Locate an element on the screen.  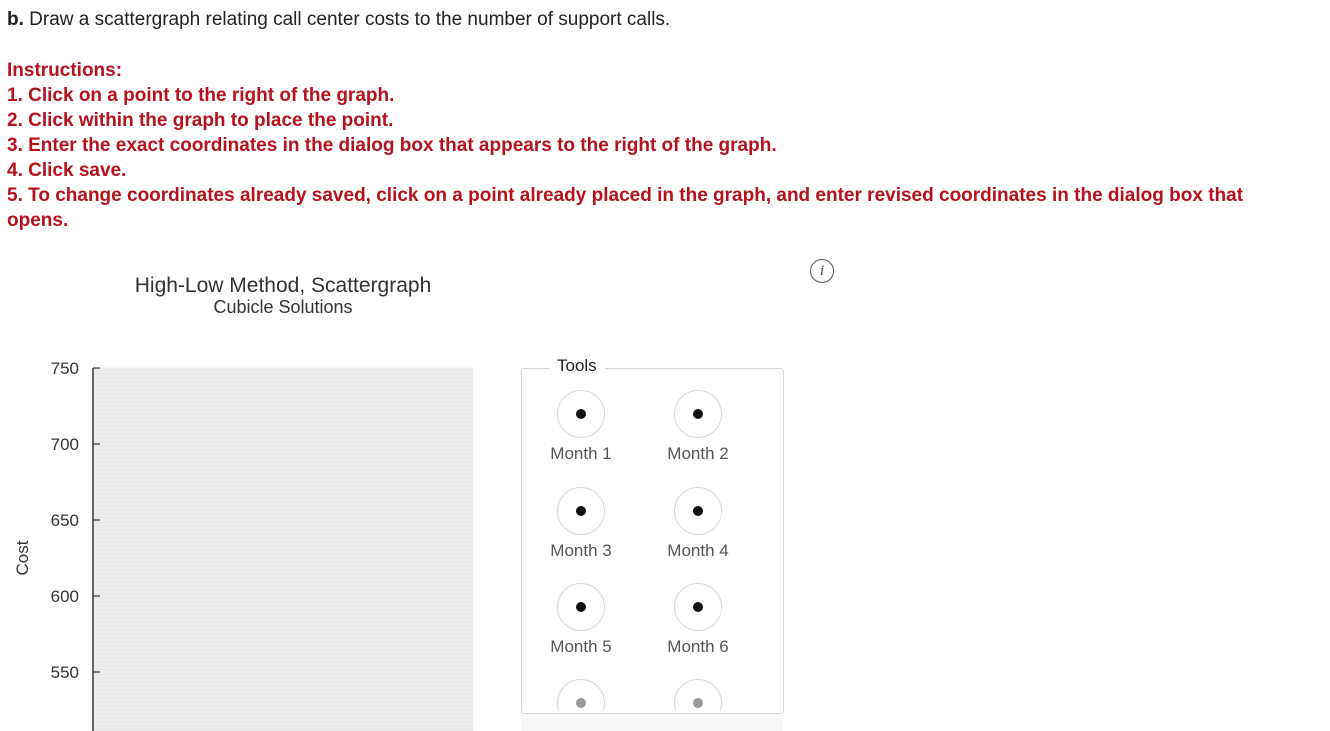
y-tick-label: 700 is located at coordinates (65, 444).